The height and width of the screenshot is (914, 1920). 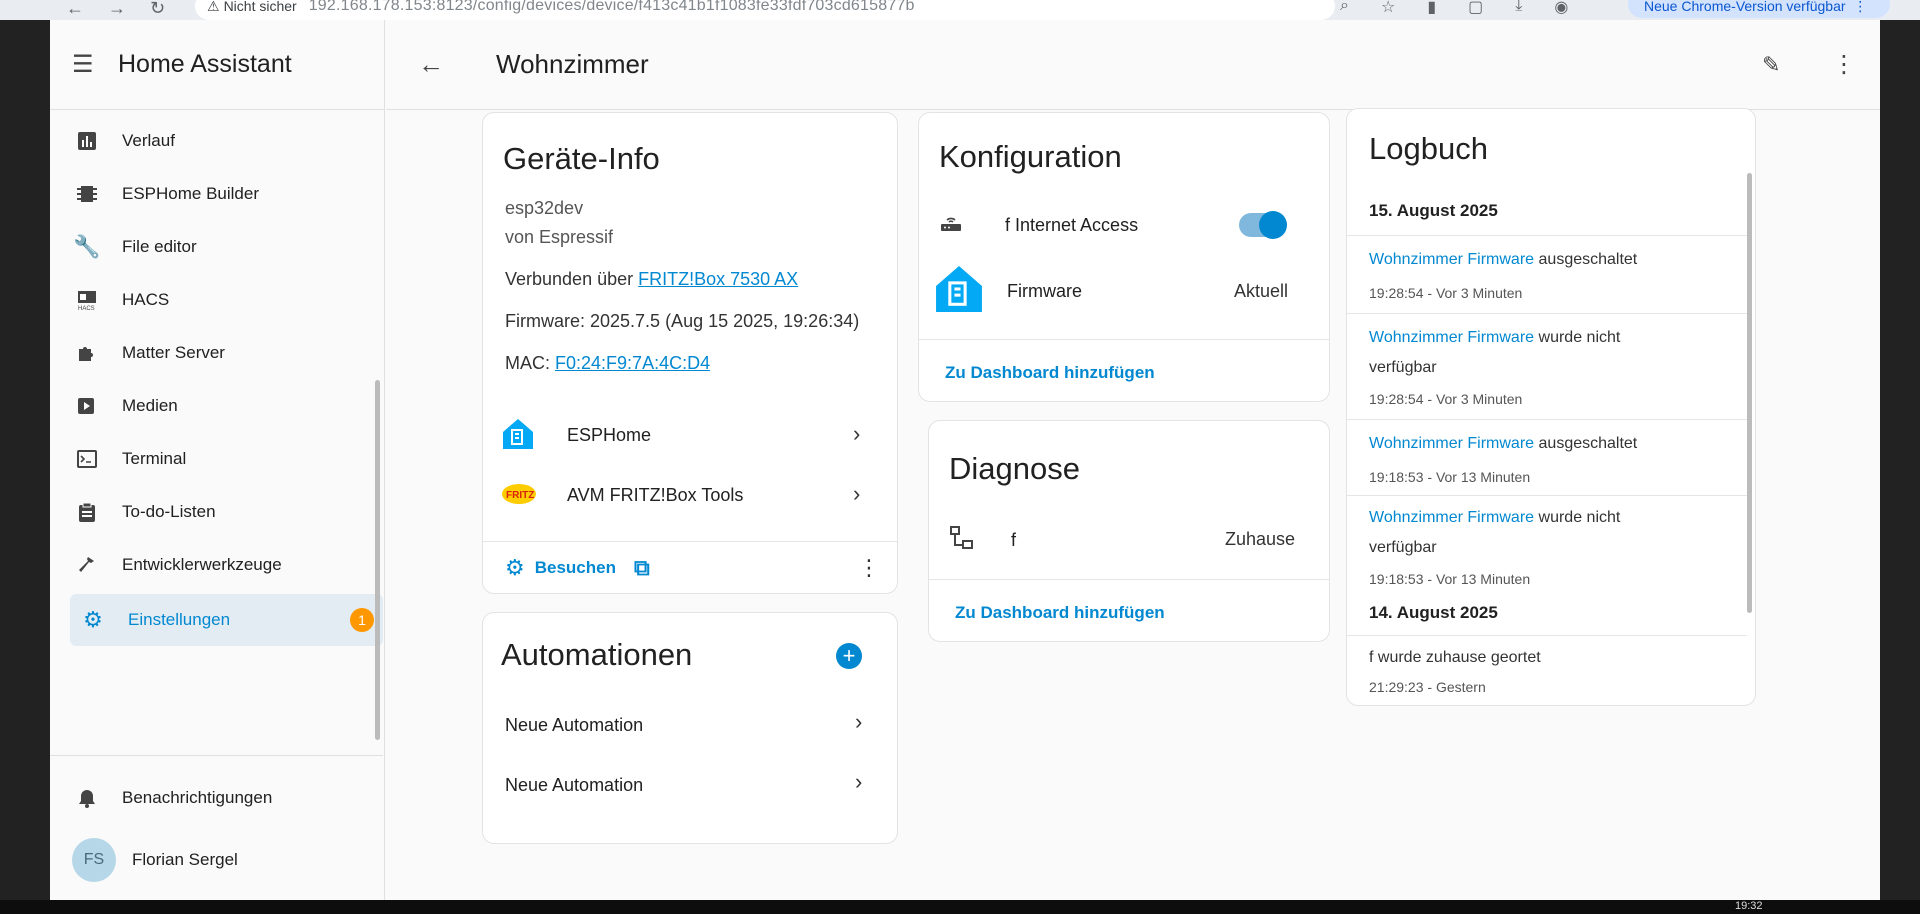 What do you see at coordinates (1455, 657) in the screenshot?
I see `log-entry: f wurde zuhause geortet` at bounding box center [1455, 657].